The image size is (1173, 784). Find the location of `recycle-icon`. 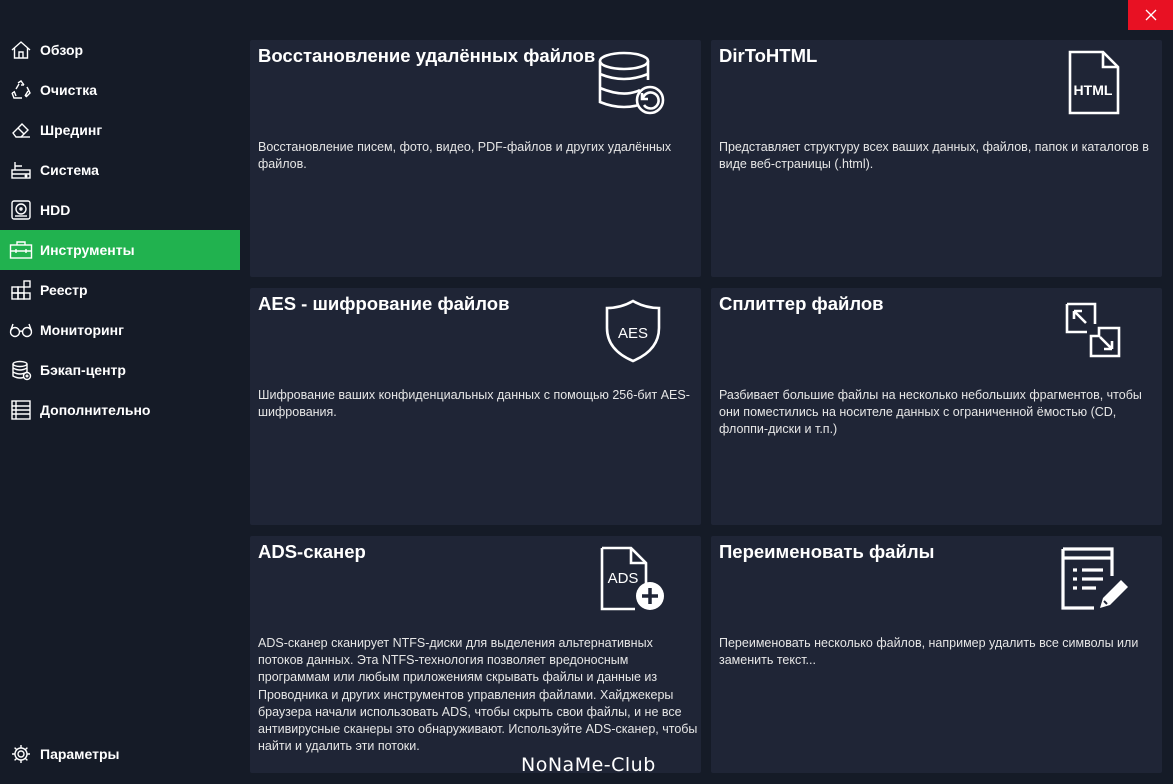

recycle-icon is located at coordinates (21, 90).